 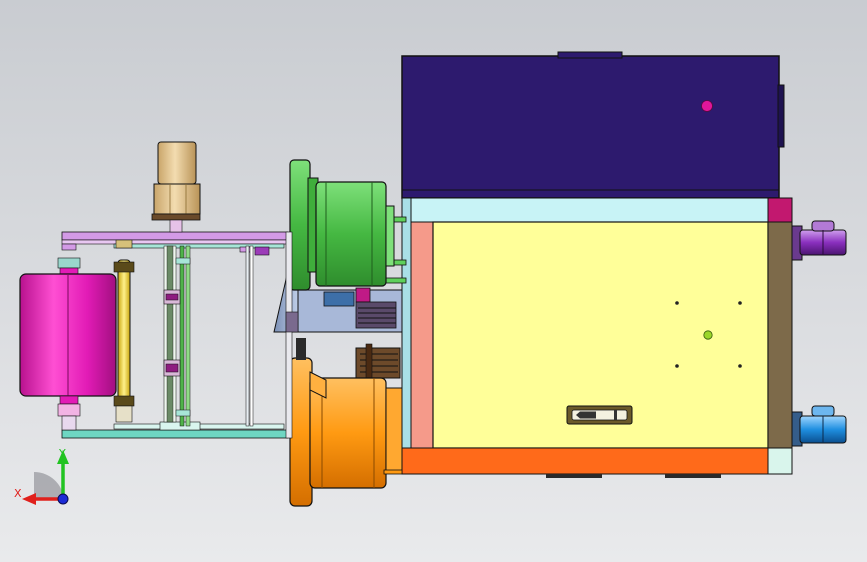 I want to click on slot-handle-icon, so click(x=599, y=415).